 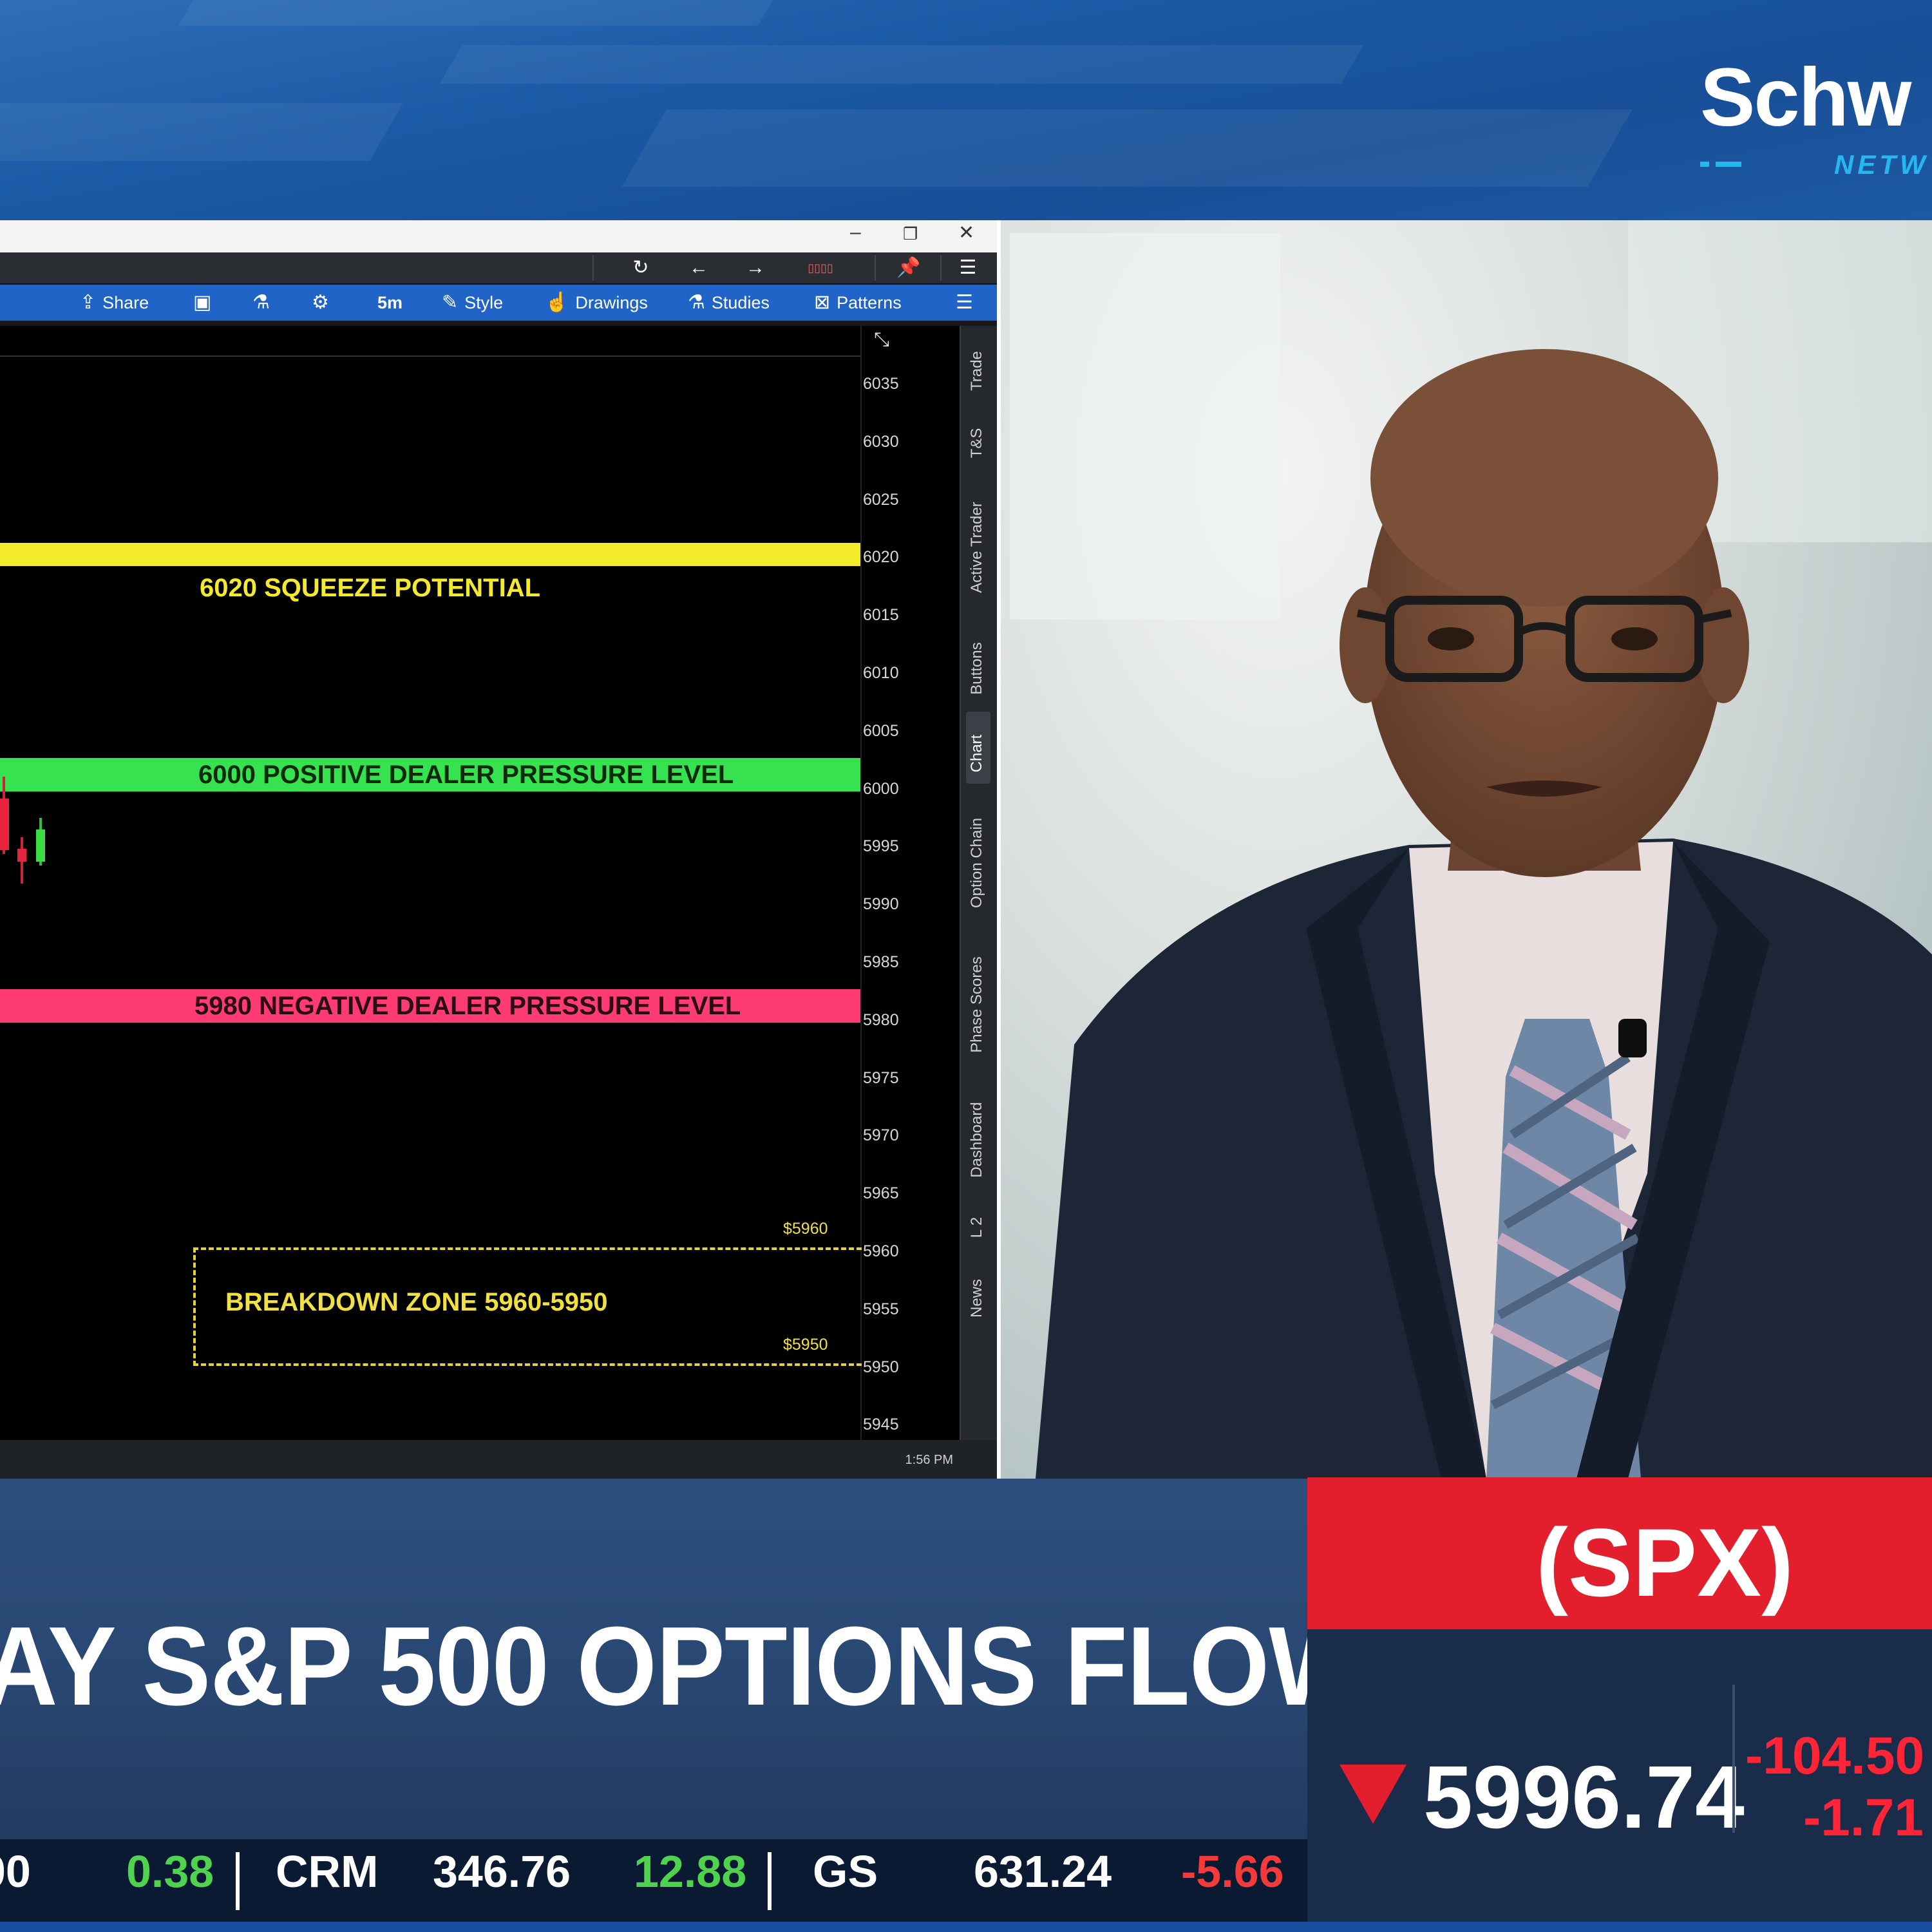 What do you see at coordinates (977, 547) in the screenshot?
I see `side-tab-active-trader: Active Trader` at bounding box center [977, 547].